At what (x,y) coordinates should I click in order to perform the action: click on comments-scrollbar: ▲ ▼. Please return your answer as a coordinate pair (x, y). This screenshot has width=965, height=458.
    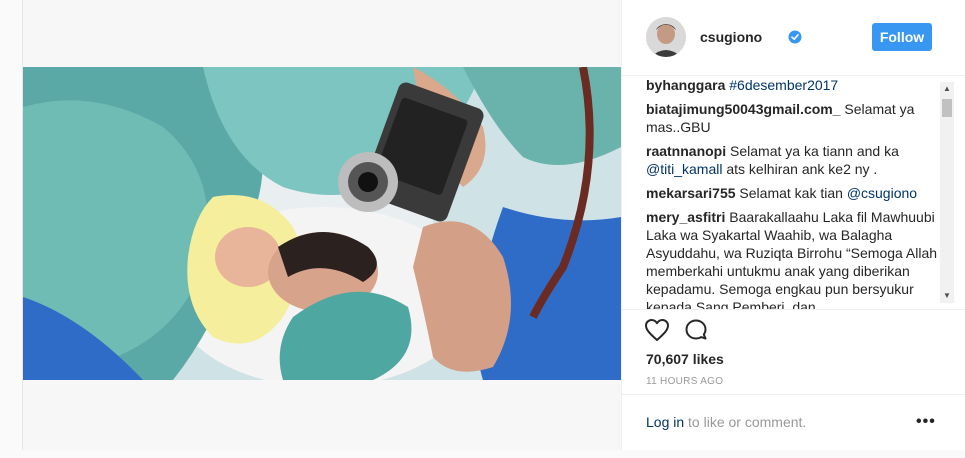
    Looking at the image, I should click on (947, 192).